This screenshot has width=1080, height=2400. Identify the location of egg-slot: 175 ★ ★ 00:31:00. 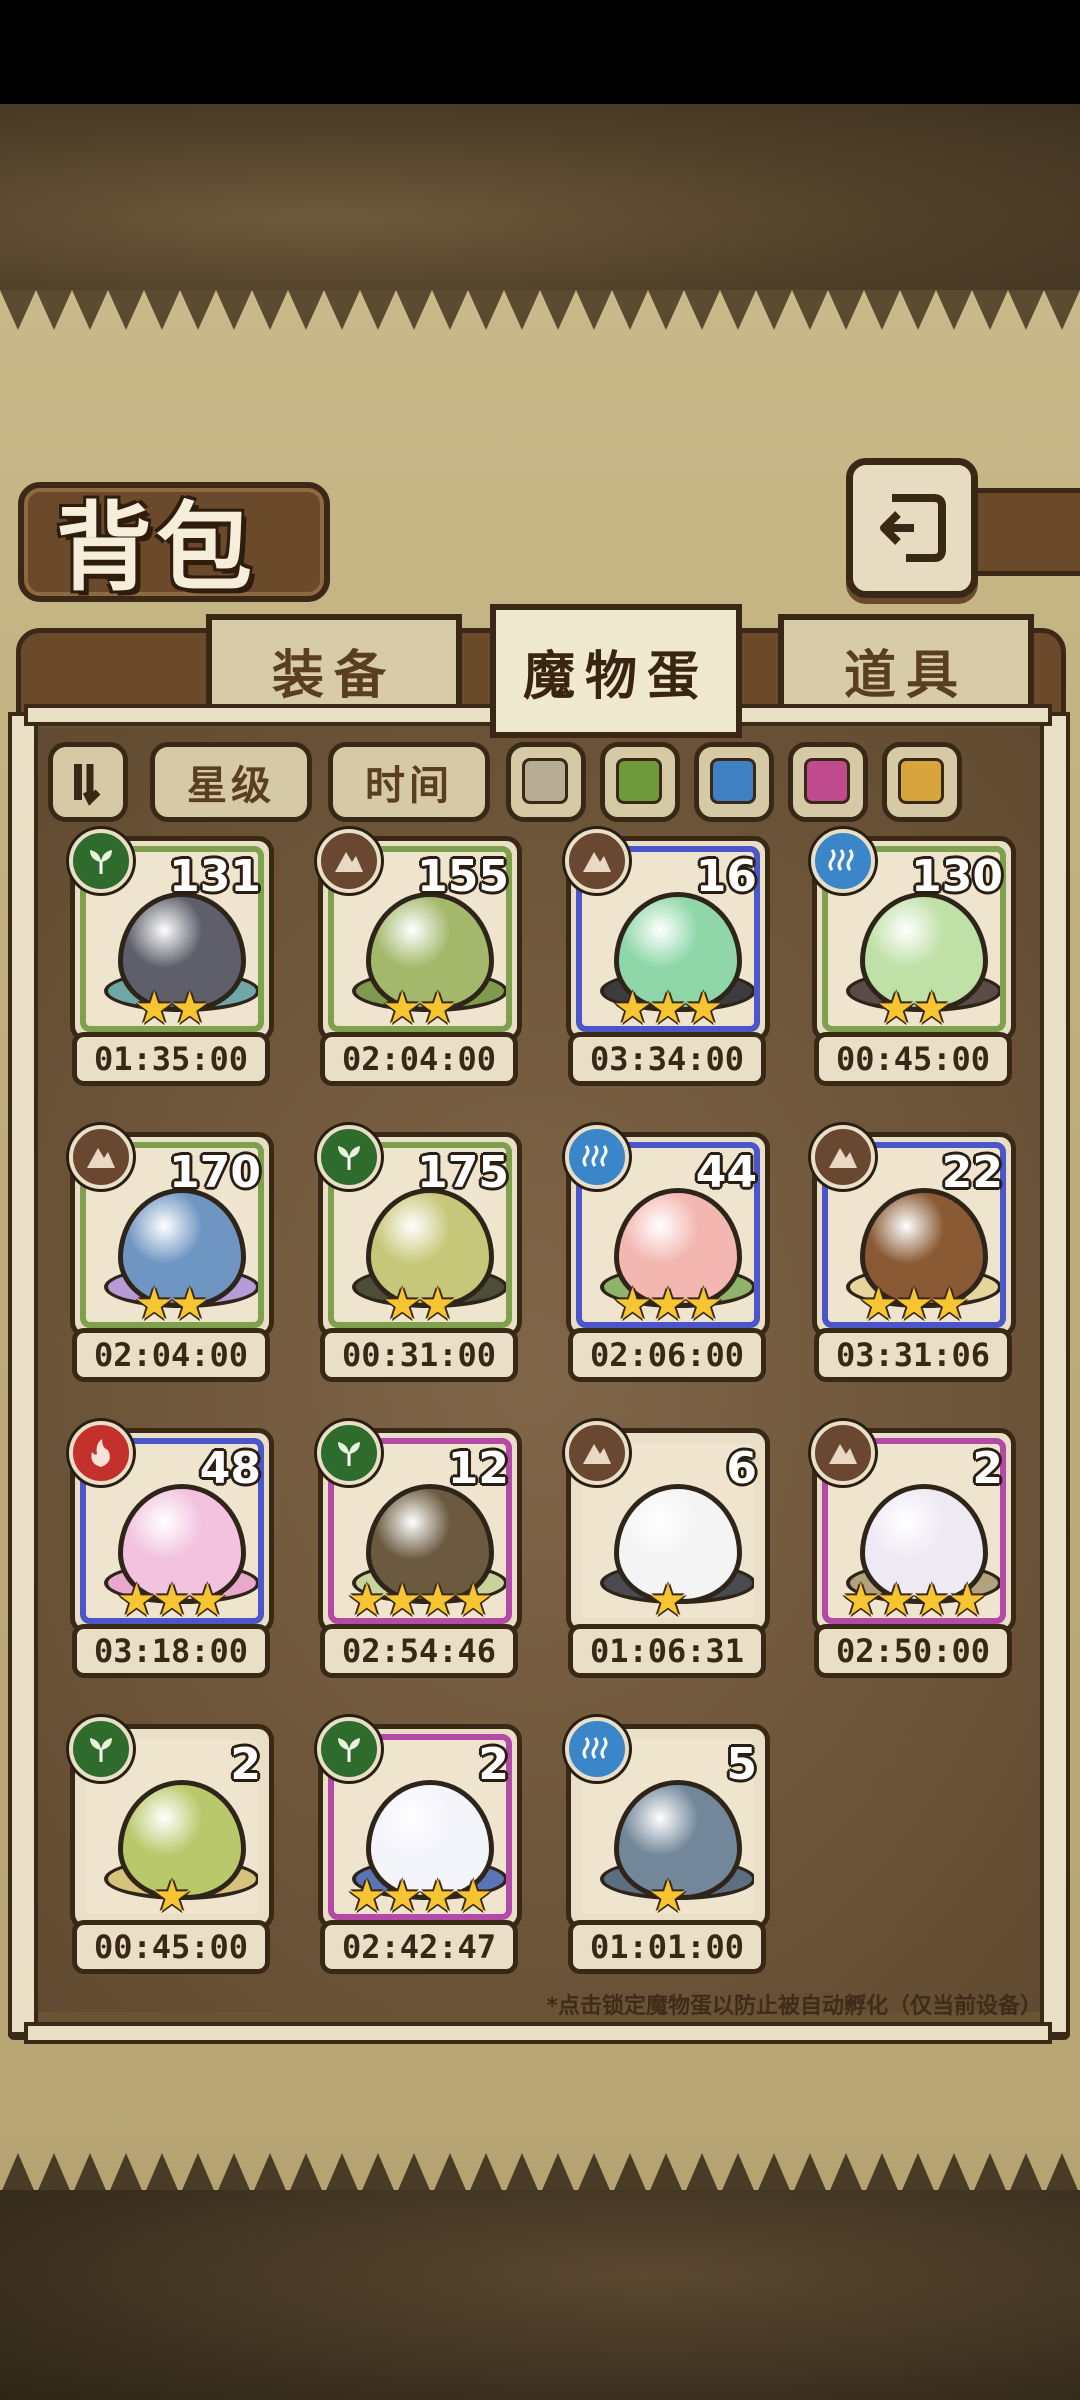
(418, 1253).